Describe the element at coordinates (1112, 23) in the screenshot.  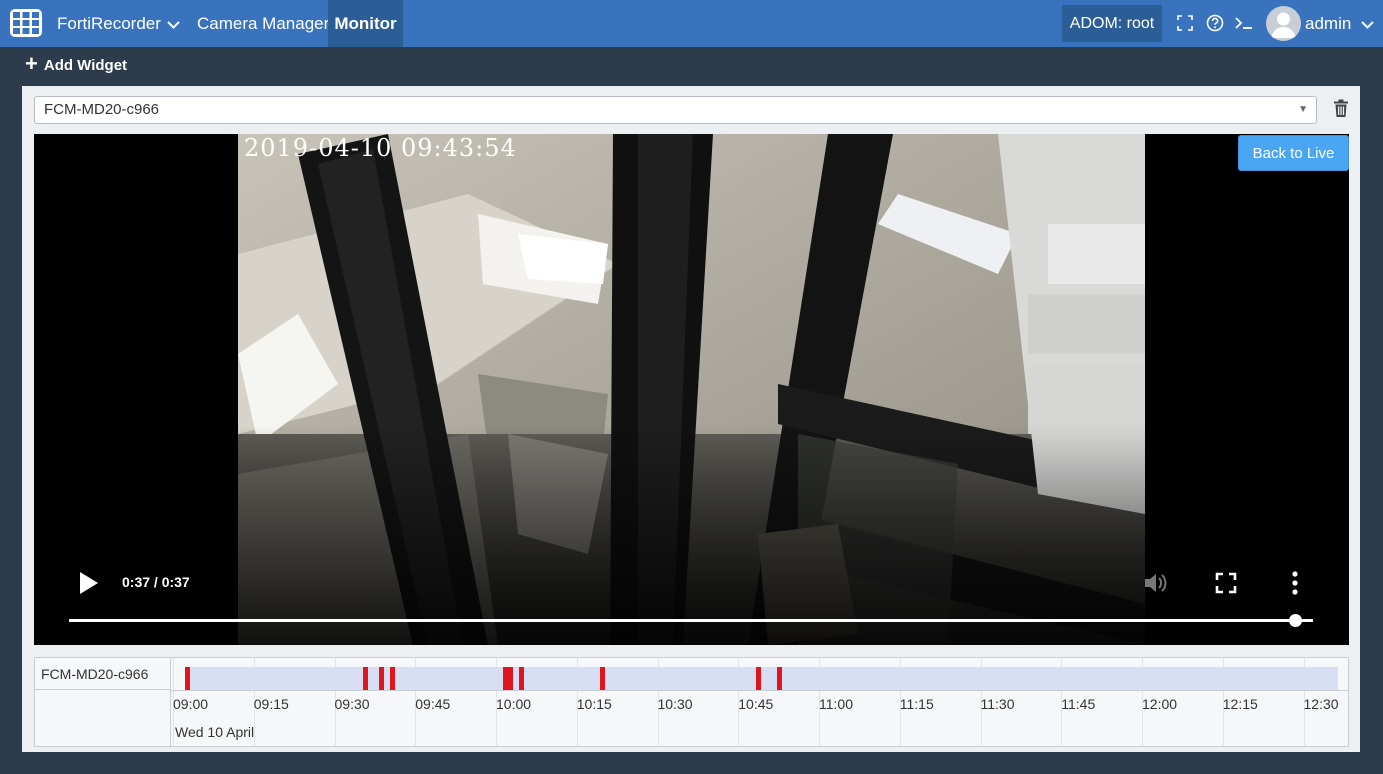
I see `adom-selector: ADOM: root` at that location.